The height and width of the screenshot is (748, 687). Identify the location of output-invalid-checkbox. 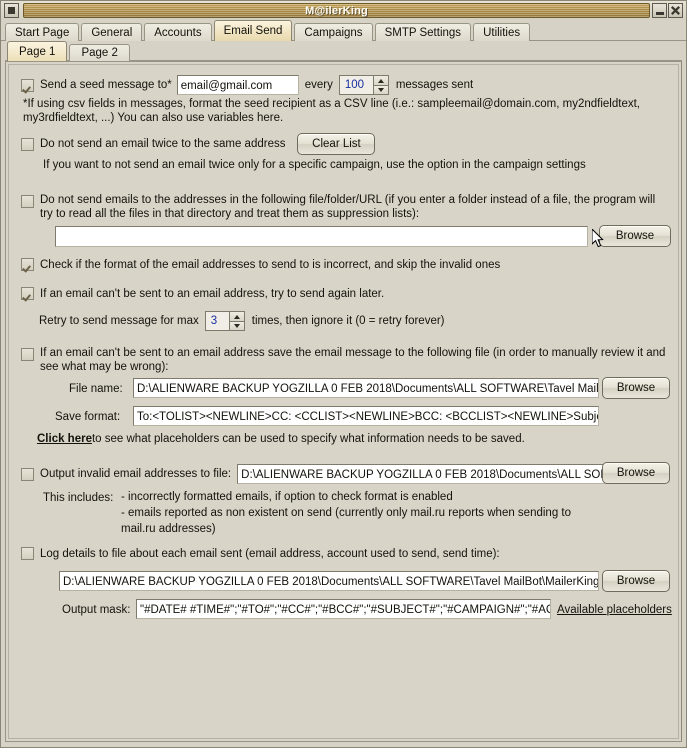
(27, 474).